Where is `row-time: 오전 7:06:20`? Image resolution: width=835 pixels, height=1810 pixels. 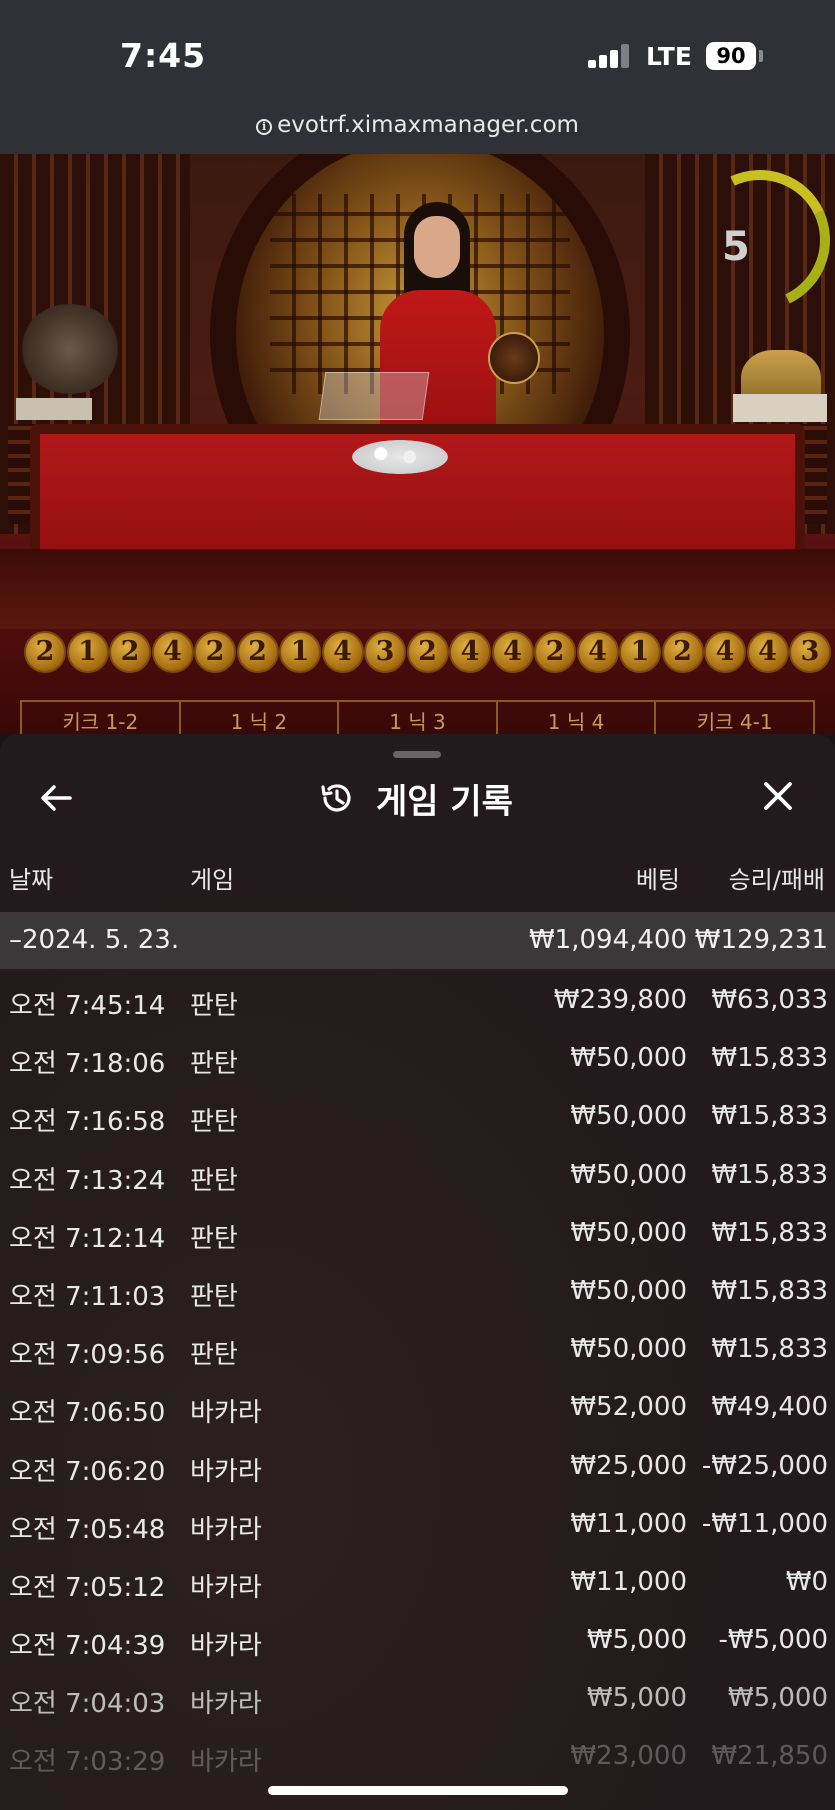 row-time: 오전 7:06:20 is located at coordinates (87, 1471).